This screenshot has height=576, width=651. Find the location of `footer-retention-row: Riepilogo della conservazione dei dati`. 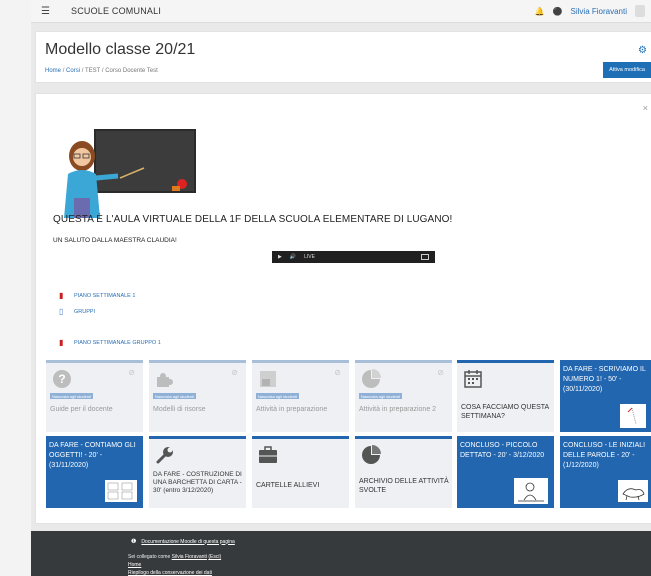

footer-retention-row: Riepilogo della conservazione dei dati is located at coordinates (170, 573).